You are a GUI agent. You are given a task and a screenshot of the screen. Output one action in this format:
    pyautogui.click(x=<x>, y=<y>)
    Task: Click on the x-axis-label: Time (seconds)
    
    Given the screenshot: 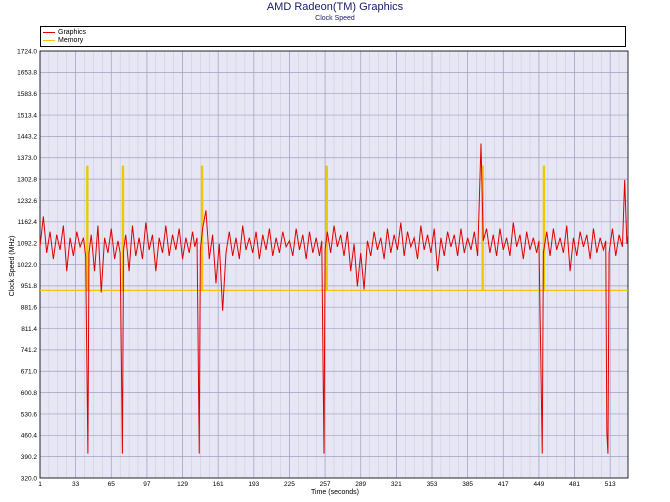 What is the action you would take?
    pyautogui.click(x=335, y=492)
    